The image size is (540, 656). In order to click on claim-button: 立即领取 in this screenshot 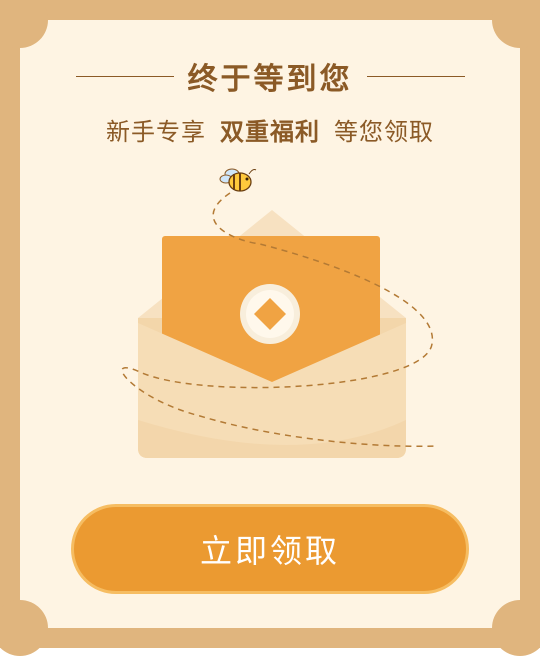, I will do `click(270, 549)`.